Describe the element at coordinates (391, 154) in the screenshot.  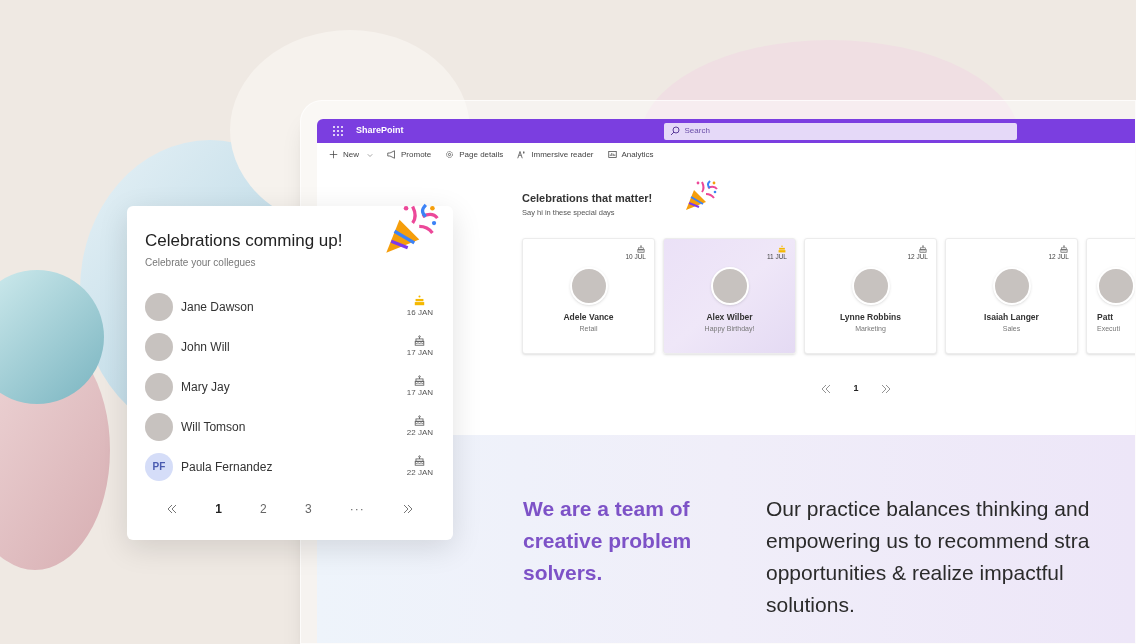
I see `megaphone-icon` at that location.